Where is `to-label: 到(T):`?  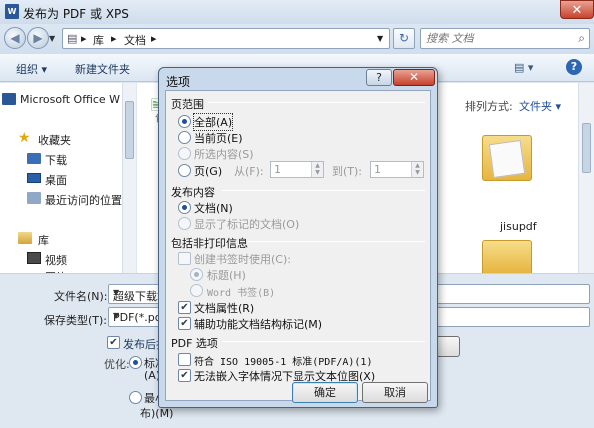
to-label: 到(T): is located at coordinates (347, 171).